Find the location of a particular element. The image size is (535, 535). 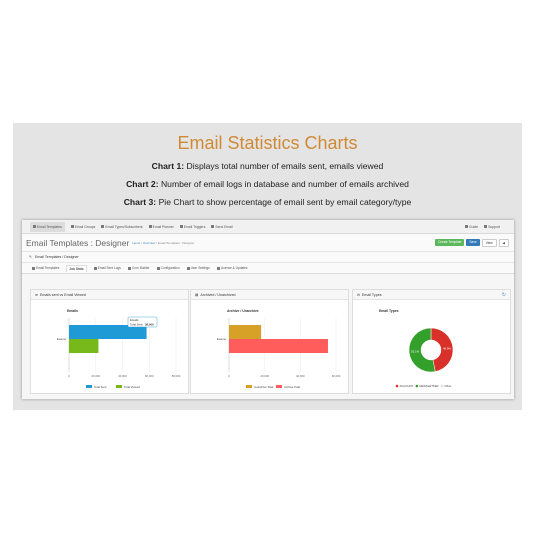

breadcrumb-home: Home is located at coordinates (136, 243).